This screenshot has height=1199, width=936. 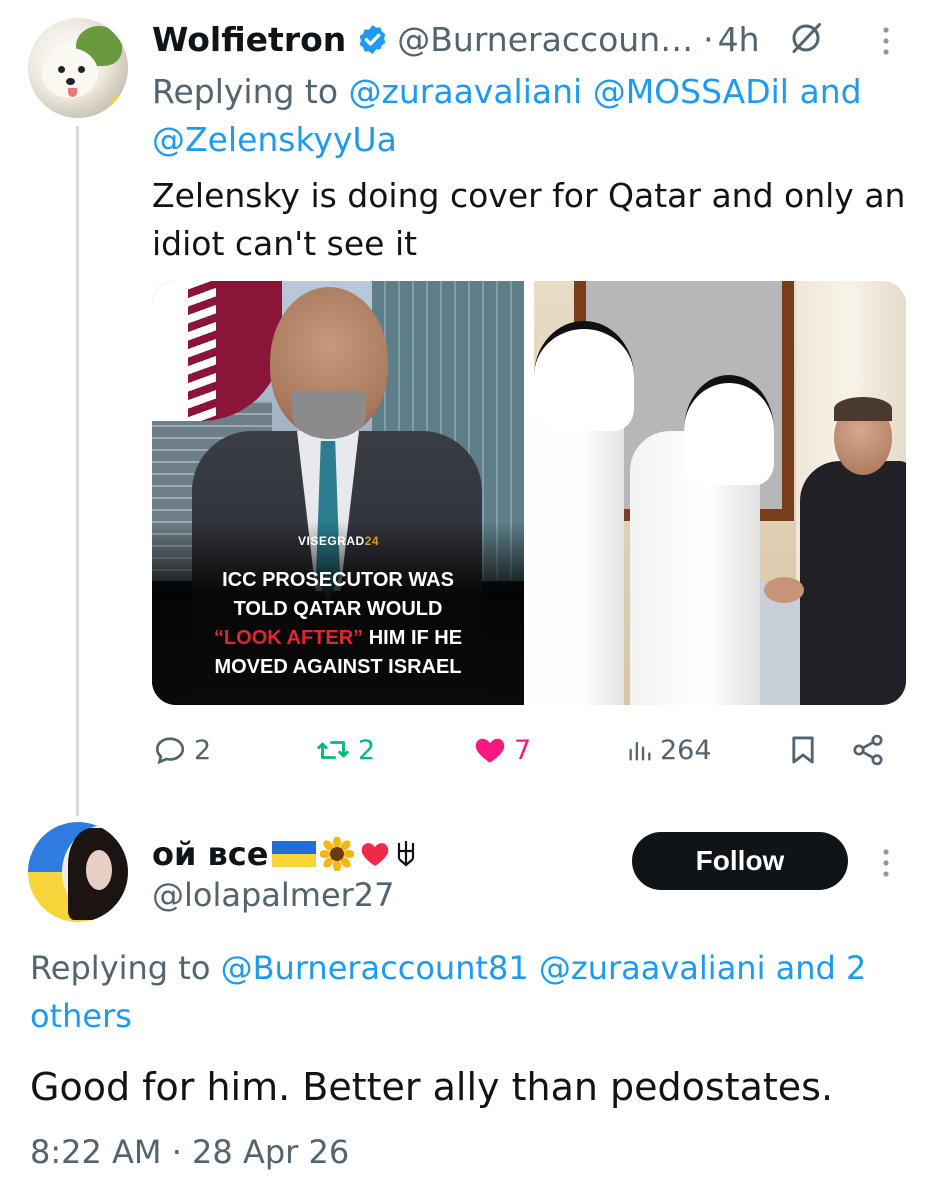 I want to click on date: 28 Apr 26, so click(x=271, y=1152).